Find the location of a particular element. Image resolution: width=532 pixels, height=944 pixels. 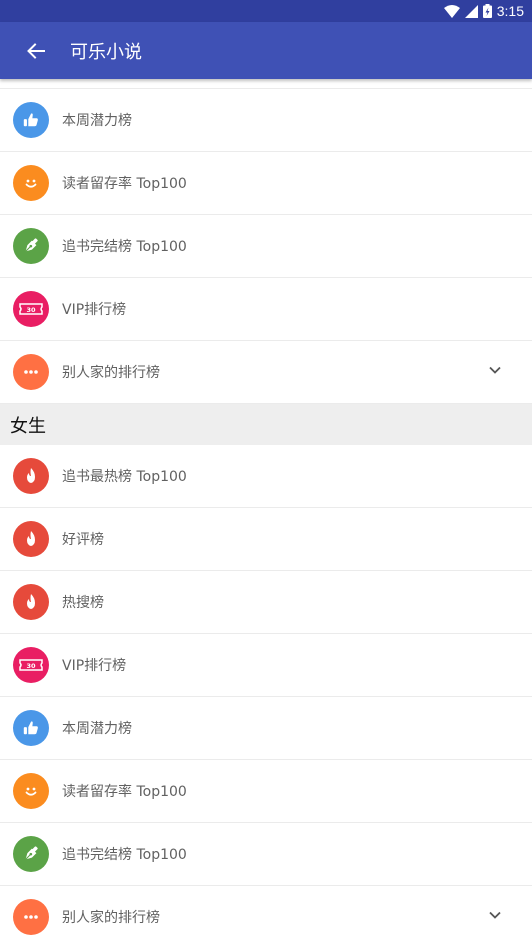

ranking-item-label: 追书最热榜 Top100 is located at coordinates (124, 477).